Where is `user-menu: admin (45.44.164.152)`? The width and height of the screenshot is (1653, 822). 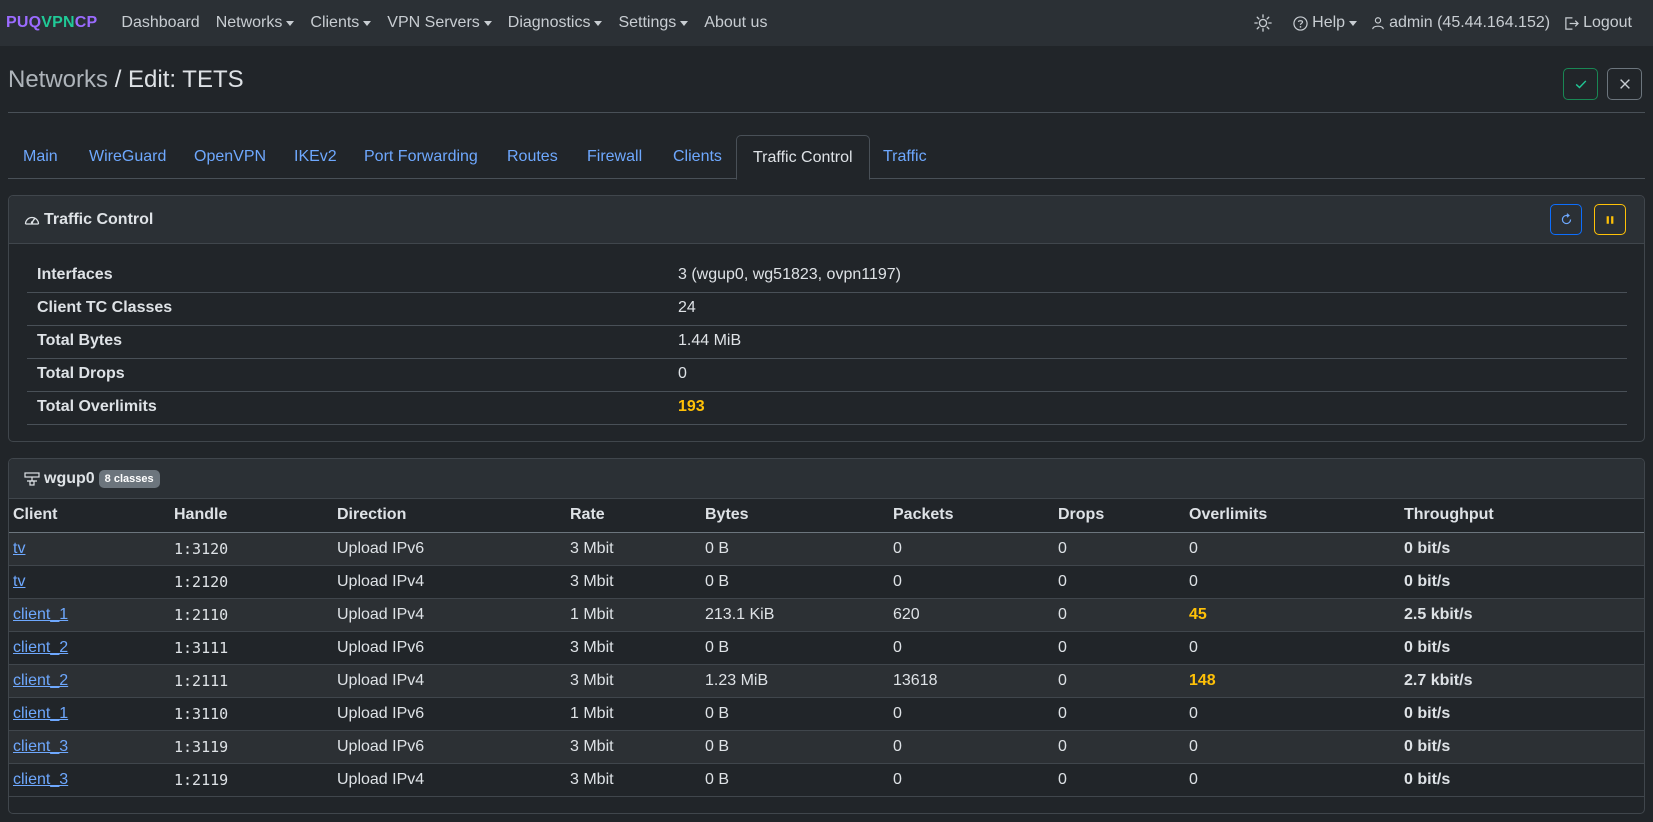 user-menu: admin (45.44.164.152) is located at coordinates (1460, 23).